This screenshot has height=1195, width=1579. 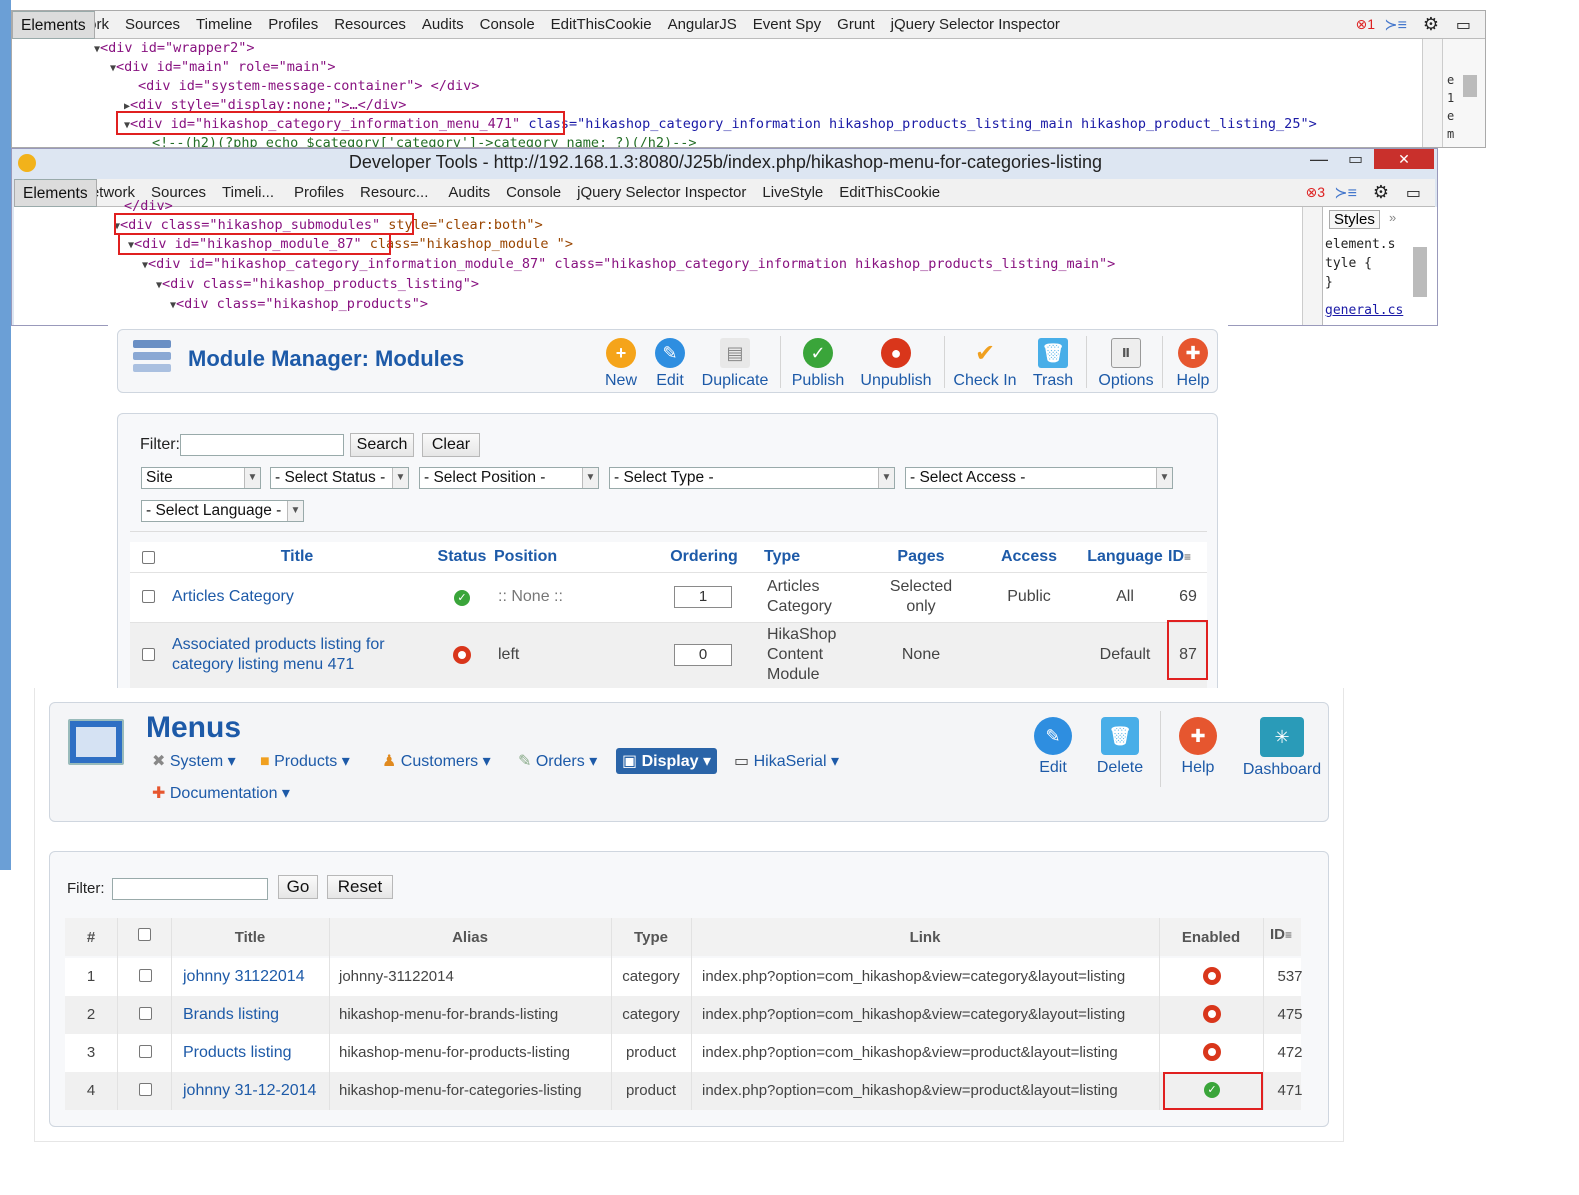 What do you see at coordinates (601, 25) in the screenshot?
I see `tab-editthiscookie: EditThisCookie` at bounding box center [601, 25].